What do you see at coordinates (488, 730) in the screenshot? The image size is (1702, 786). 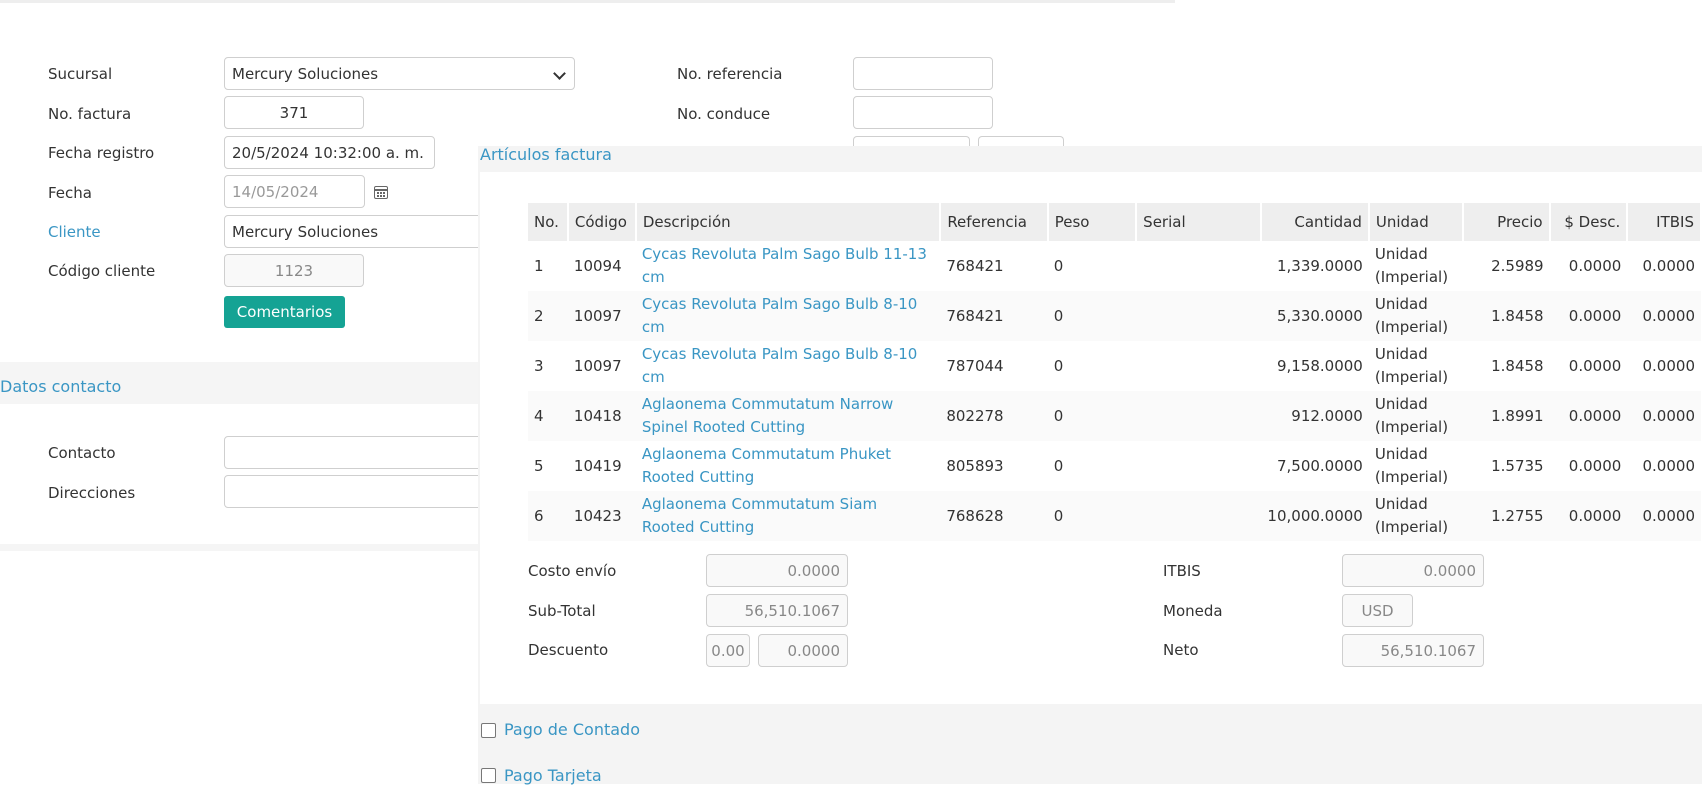 I see `pago-contado-checkbox` at bounding box center [488, 730].